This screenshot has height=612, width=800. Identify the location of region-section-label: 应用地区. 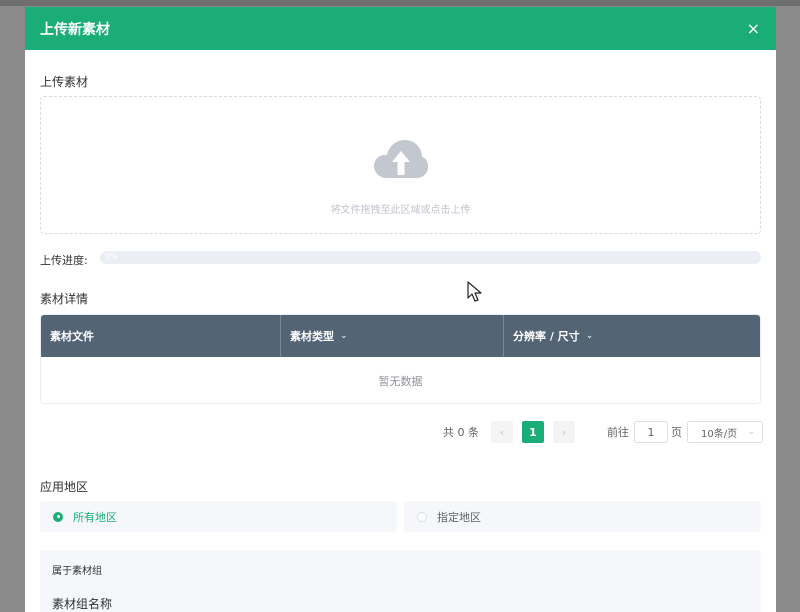
(64, 487).